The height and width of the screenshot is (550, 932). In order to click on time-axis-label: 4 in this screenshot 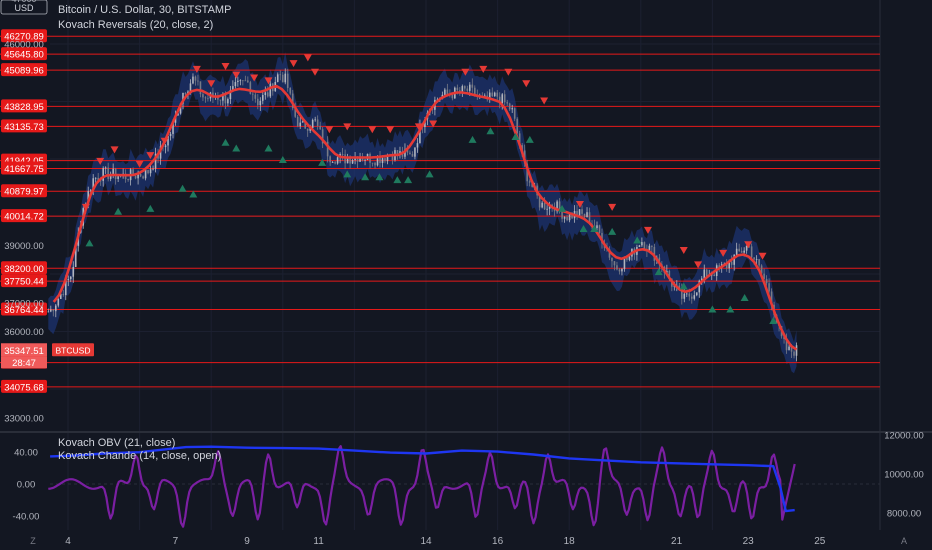, I will do `click(68, 541)`.